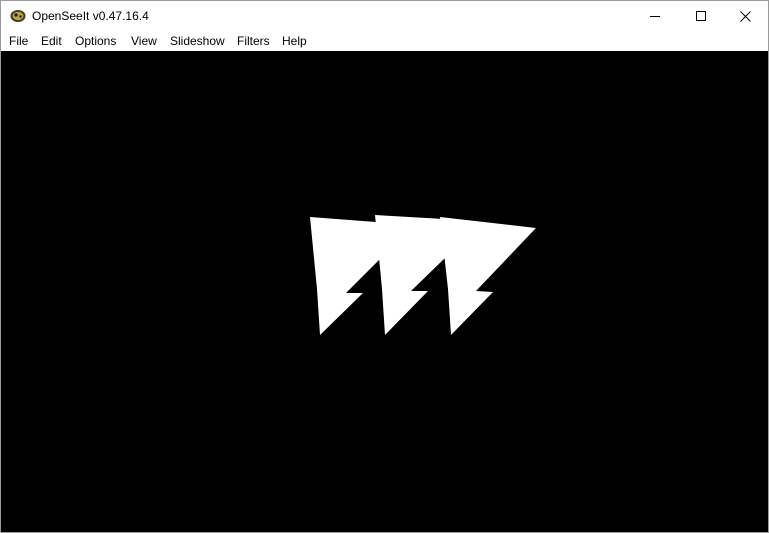 The image size is (769, 533). I want to click on menu-slideshow: Slideshow, so click(197, 41).